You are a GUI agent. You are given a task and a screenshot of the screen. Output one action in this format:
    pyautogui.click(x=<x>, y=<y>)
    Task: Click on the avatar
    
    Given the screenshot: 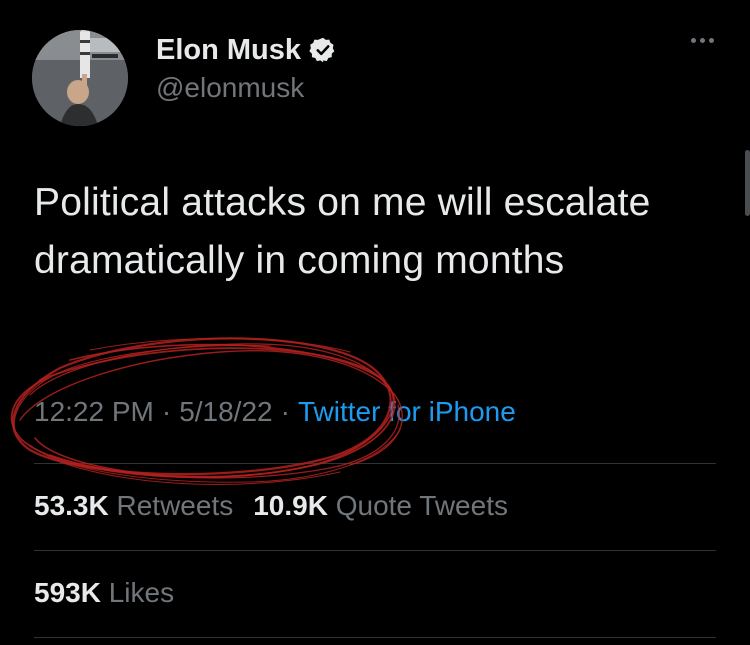 What is the action you would take?
    pyautogui.click(x=80, y=78)
    